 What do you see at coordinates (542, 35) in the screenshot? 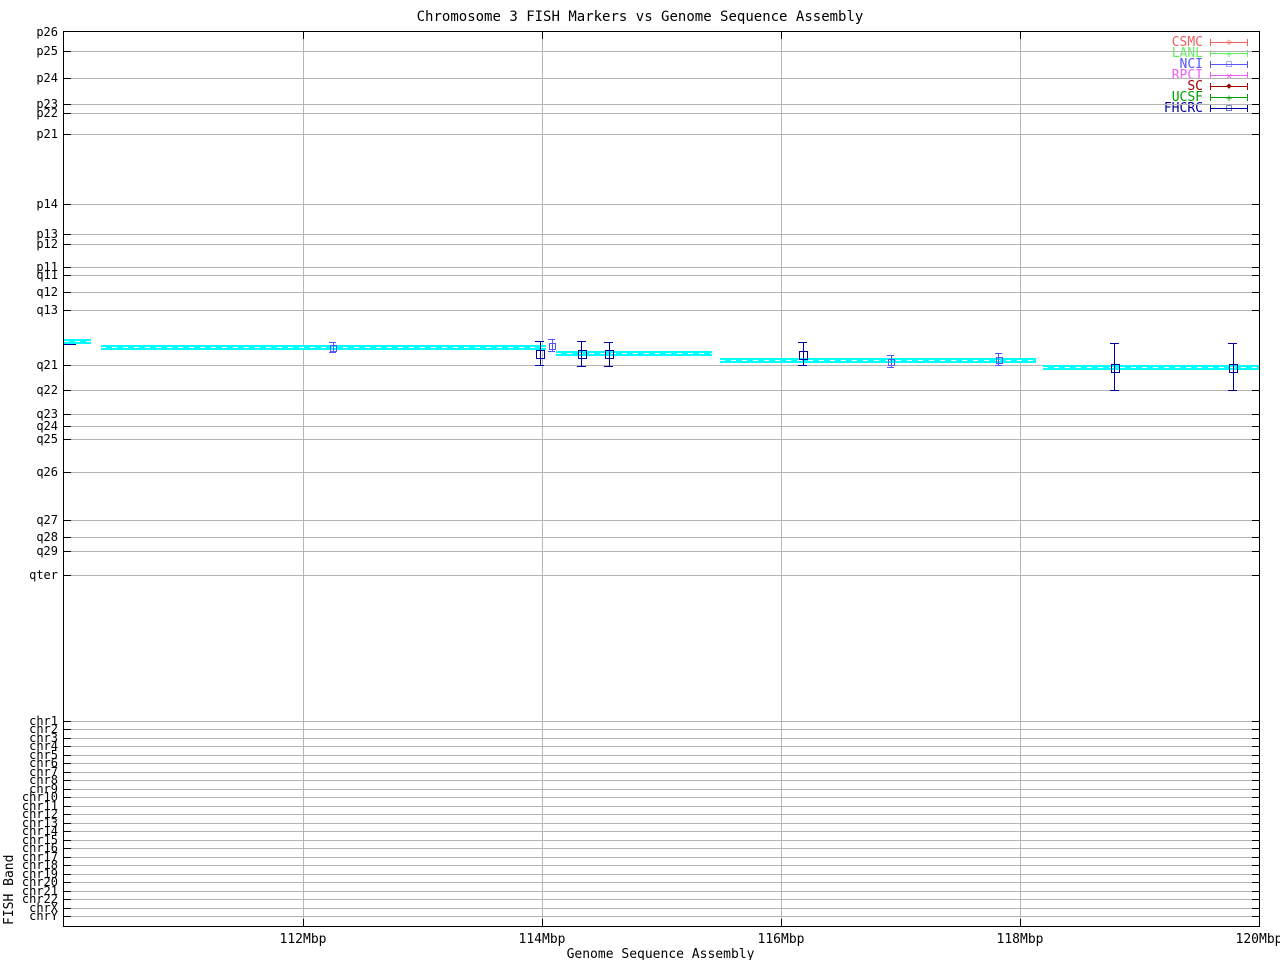
I see `x-tick-top-114Mbp` at bounding box center [542, 35].